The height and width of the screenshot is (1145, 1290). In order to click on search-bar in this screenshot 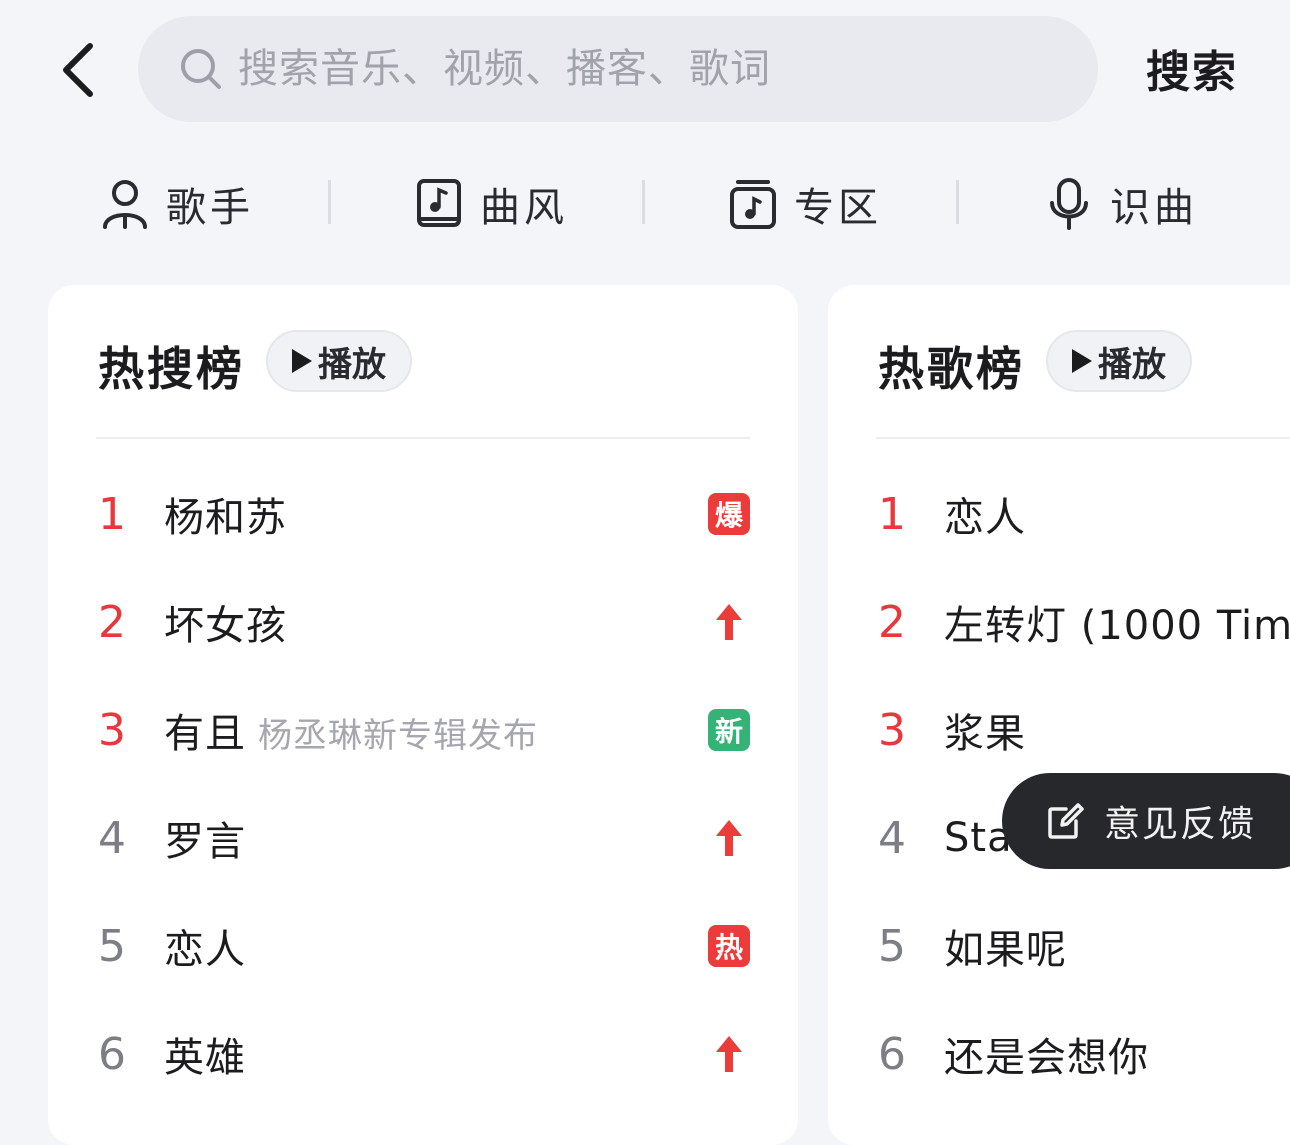, I will do `click(618, 69)`.